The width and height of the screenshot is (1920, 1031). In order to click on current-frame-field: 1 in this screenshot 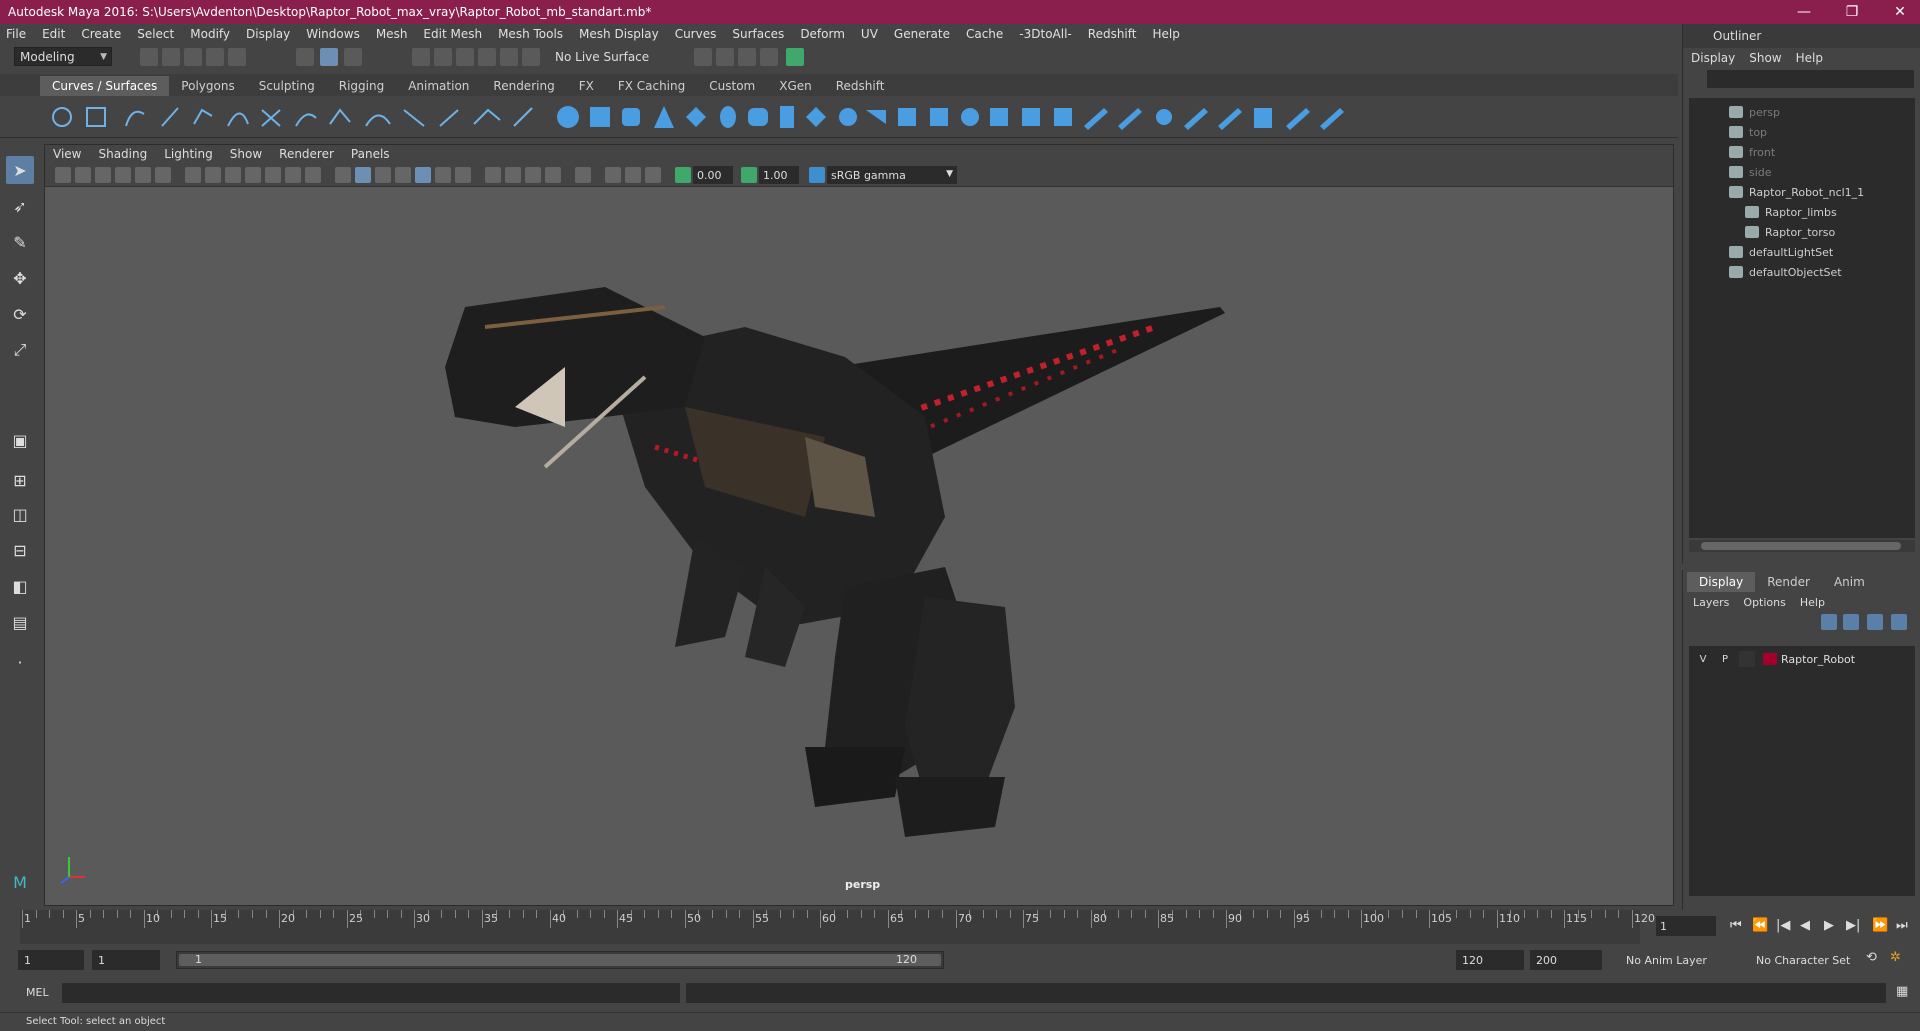, I will do `click(1686, 926)`.